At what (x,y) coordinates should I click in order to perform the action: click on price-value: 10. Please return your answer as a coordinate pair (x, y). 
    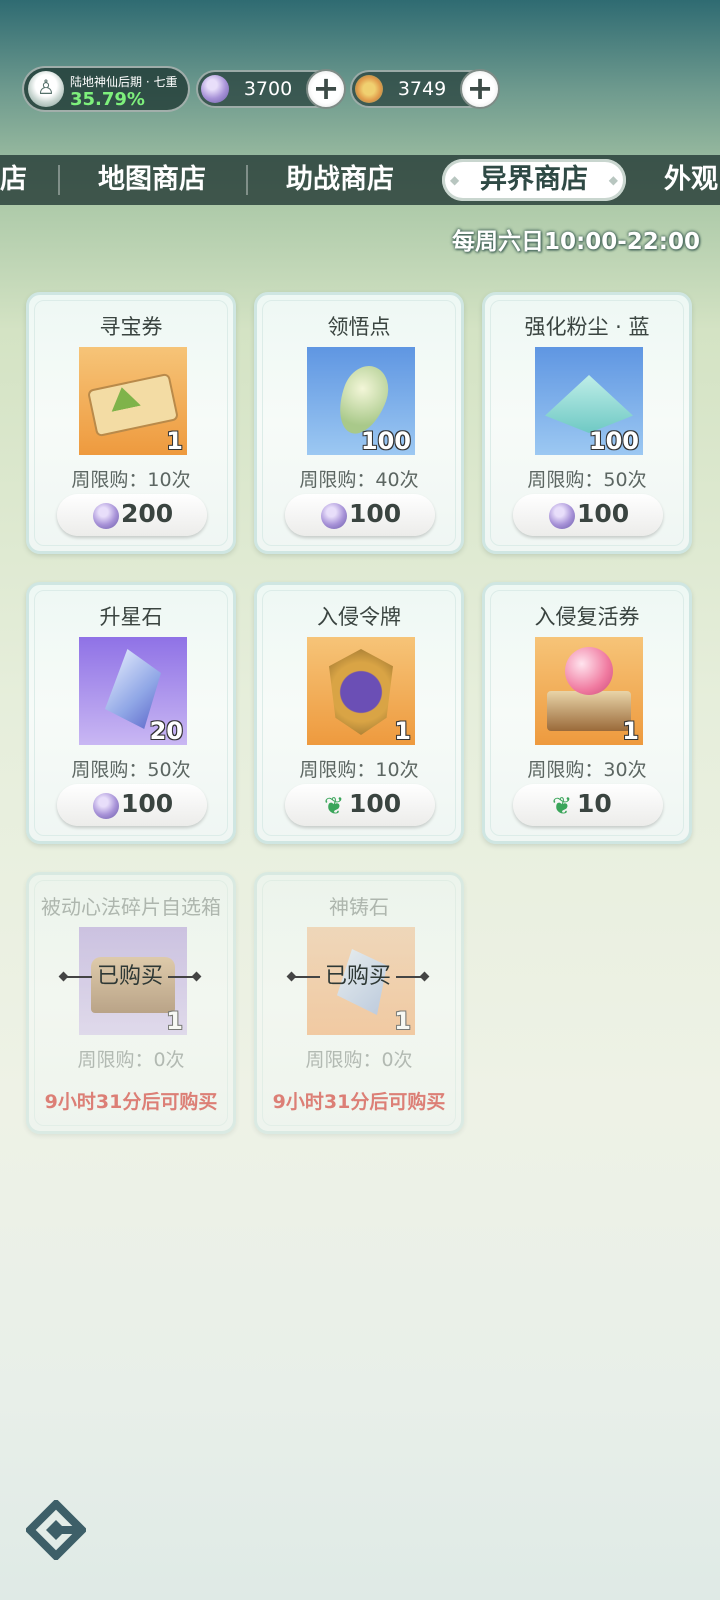
    Looking at the image, I should click on (594, 803).